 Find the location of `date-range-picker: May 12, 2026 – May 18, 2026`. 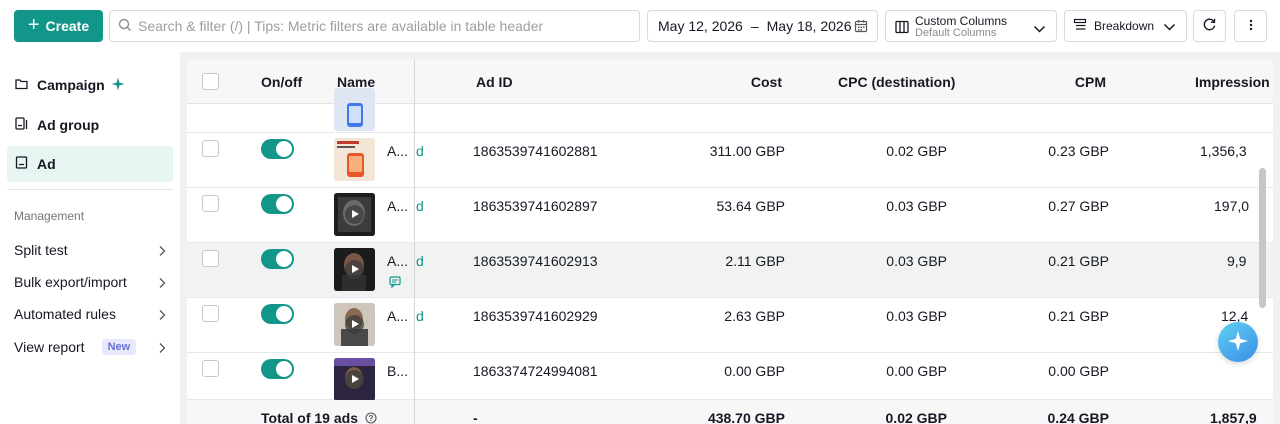

date-range-picker: May 12, 2026 – May 18, 2026 is located at coordinates (762, 26).